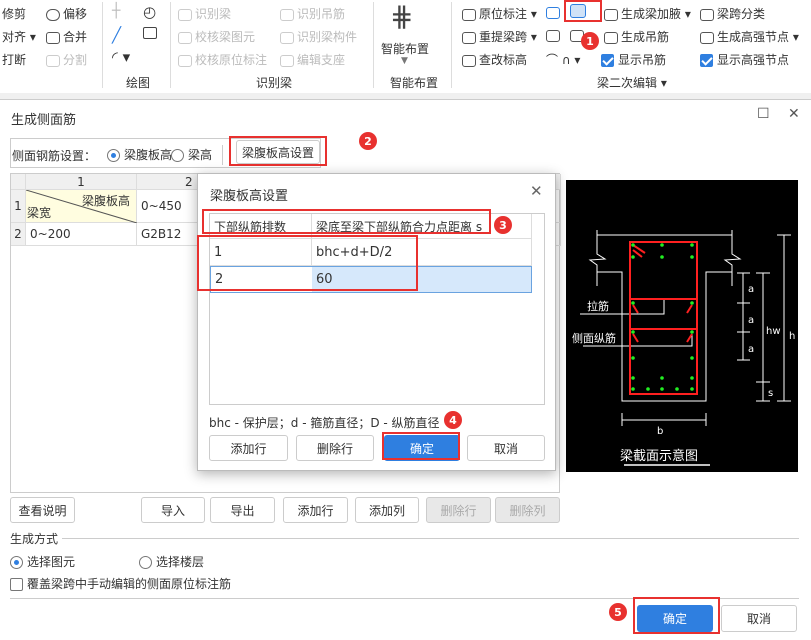 This screenshot has width=811, height=640. Describe the element at coordinates (554, 12) in the screenshot. I see `filter-icon` at that location.